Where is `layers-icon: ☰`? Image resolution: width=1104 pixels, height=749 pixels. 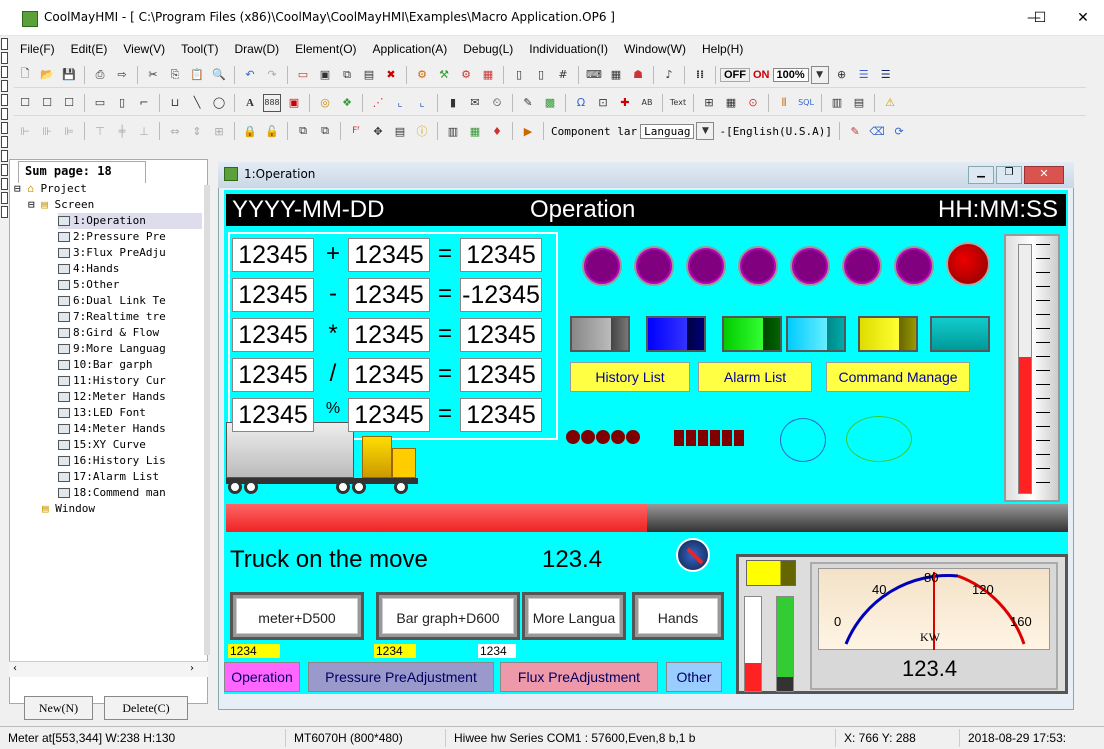 layers-icon: ☰ is located at coordinates (864, 75).